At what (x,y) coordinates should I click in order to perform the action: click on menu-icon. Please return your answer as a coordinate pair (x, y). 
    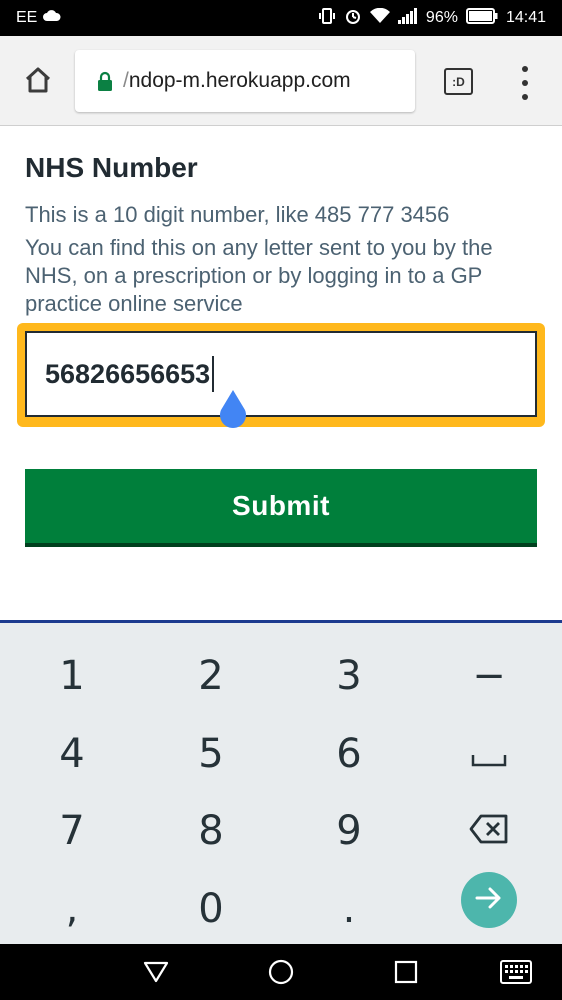
    Looking at the image, I should click on (525, 83).